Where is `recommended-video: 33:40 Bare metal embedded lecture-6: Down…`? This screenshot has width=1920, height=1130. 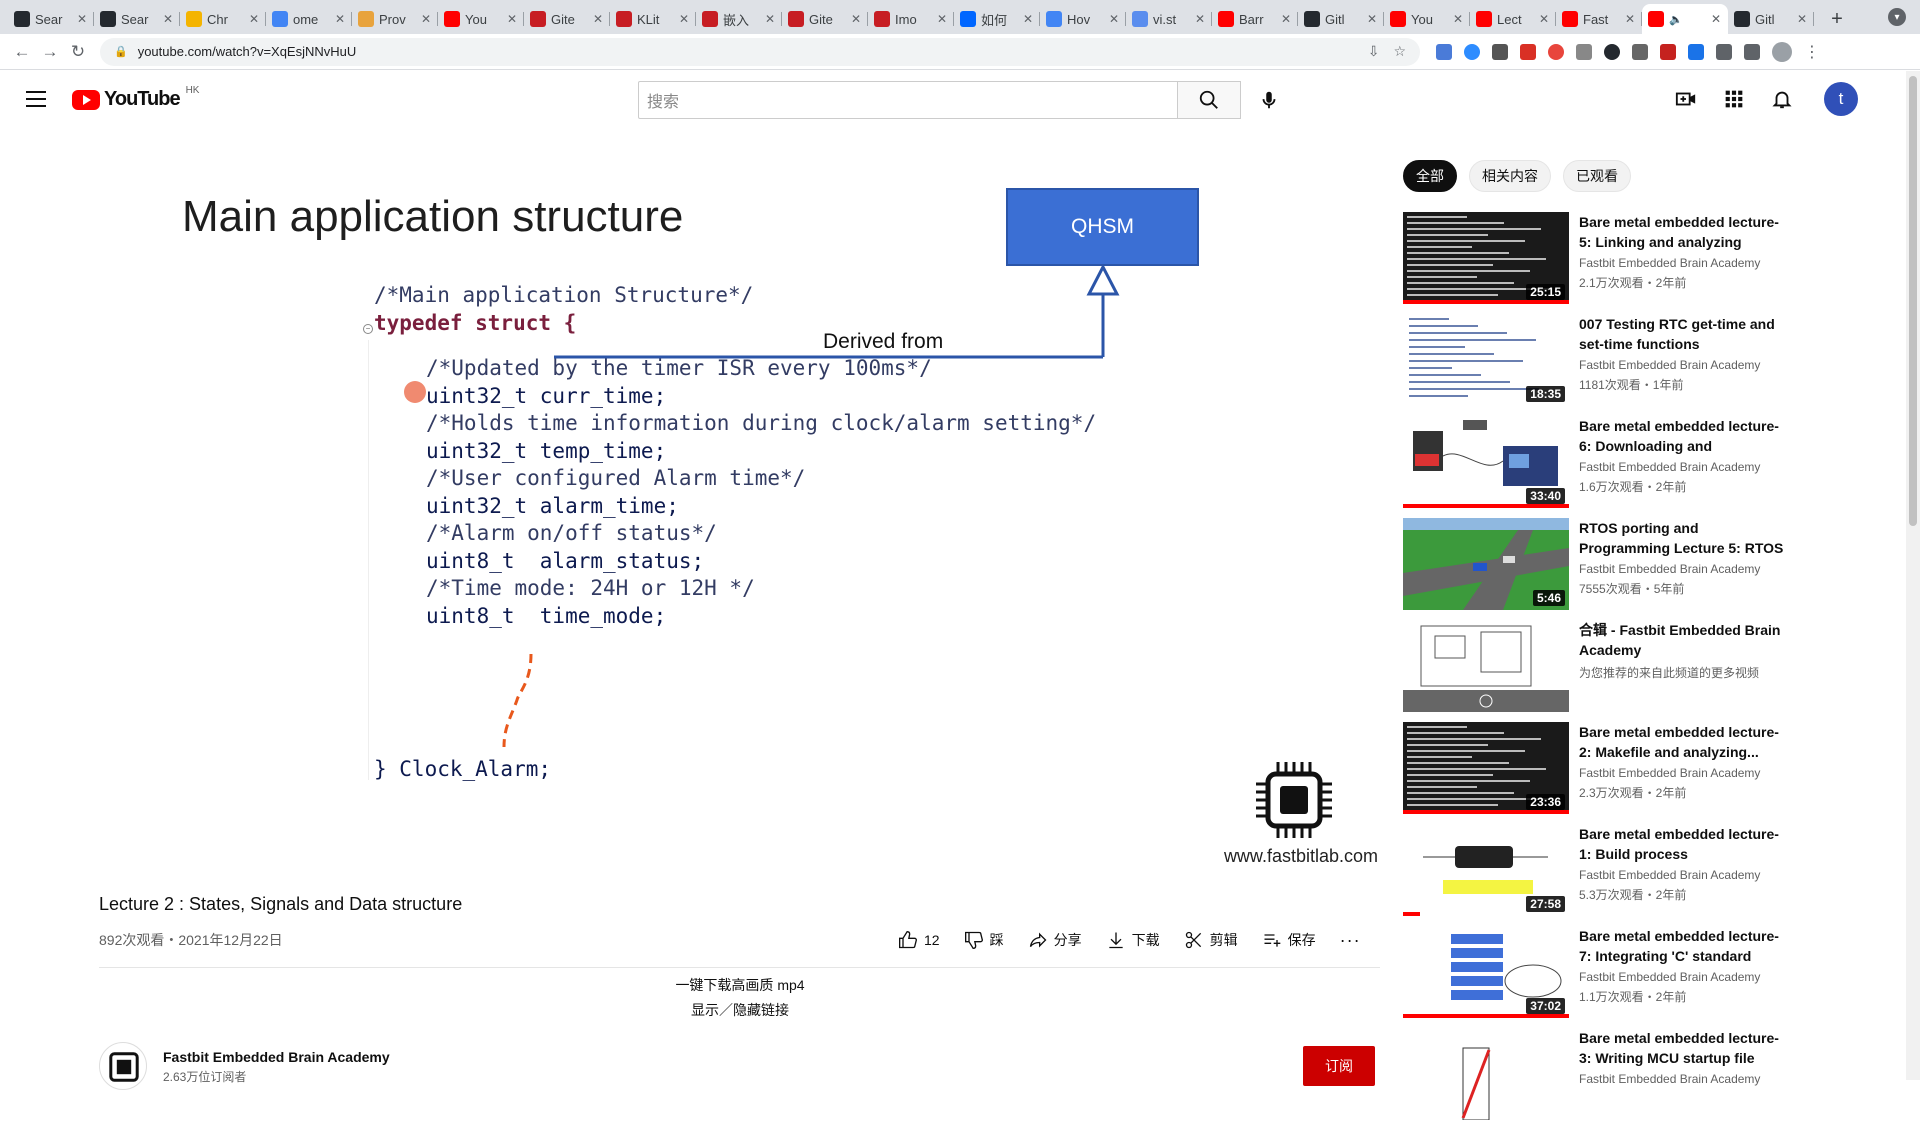 recommended-video: 33:40 Bare metal embedded lecture-6: Down… is located at coordinates (1653, 467).